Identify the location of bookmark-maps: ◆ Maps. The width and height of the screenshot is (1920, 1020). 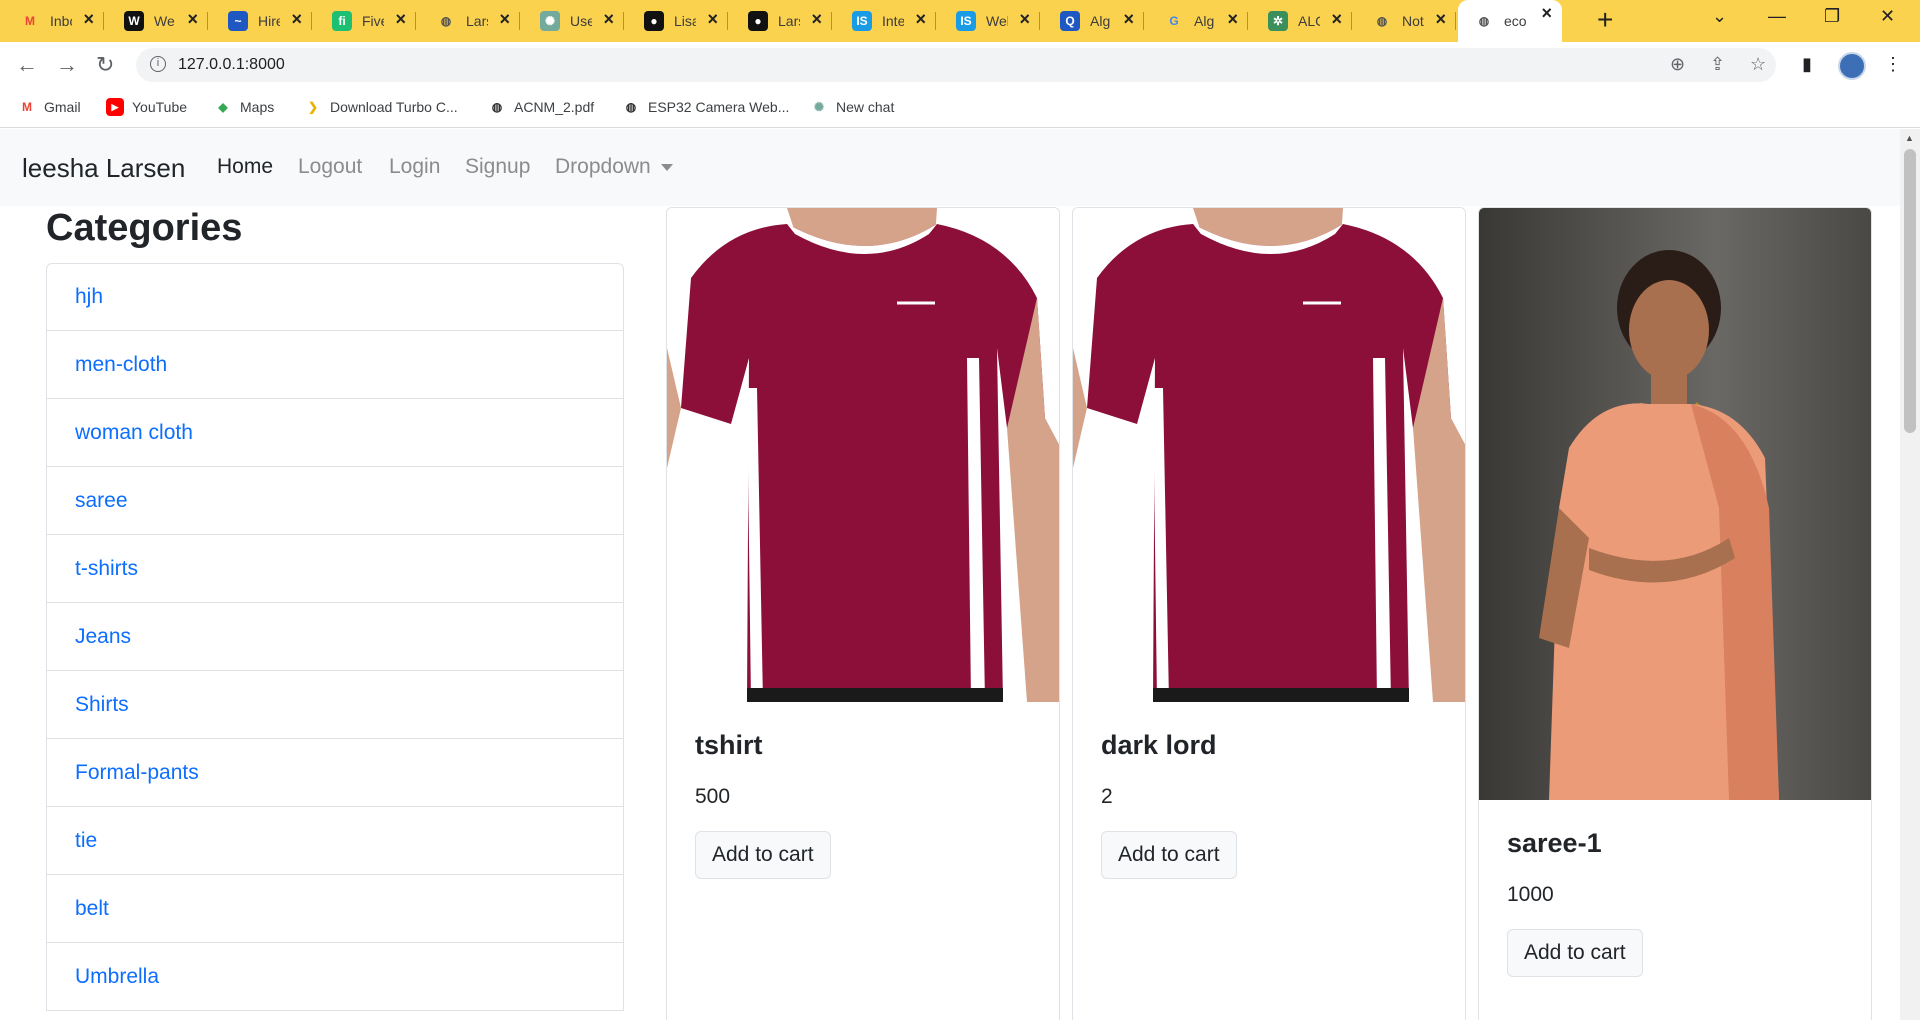
(244, 107).